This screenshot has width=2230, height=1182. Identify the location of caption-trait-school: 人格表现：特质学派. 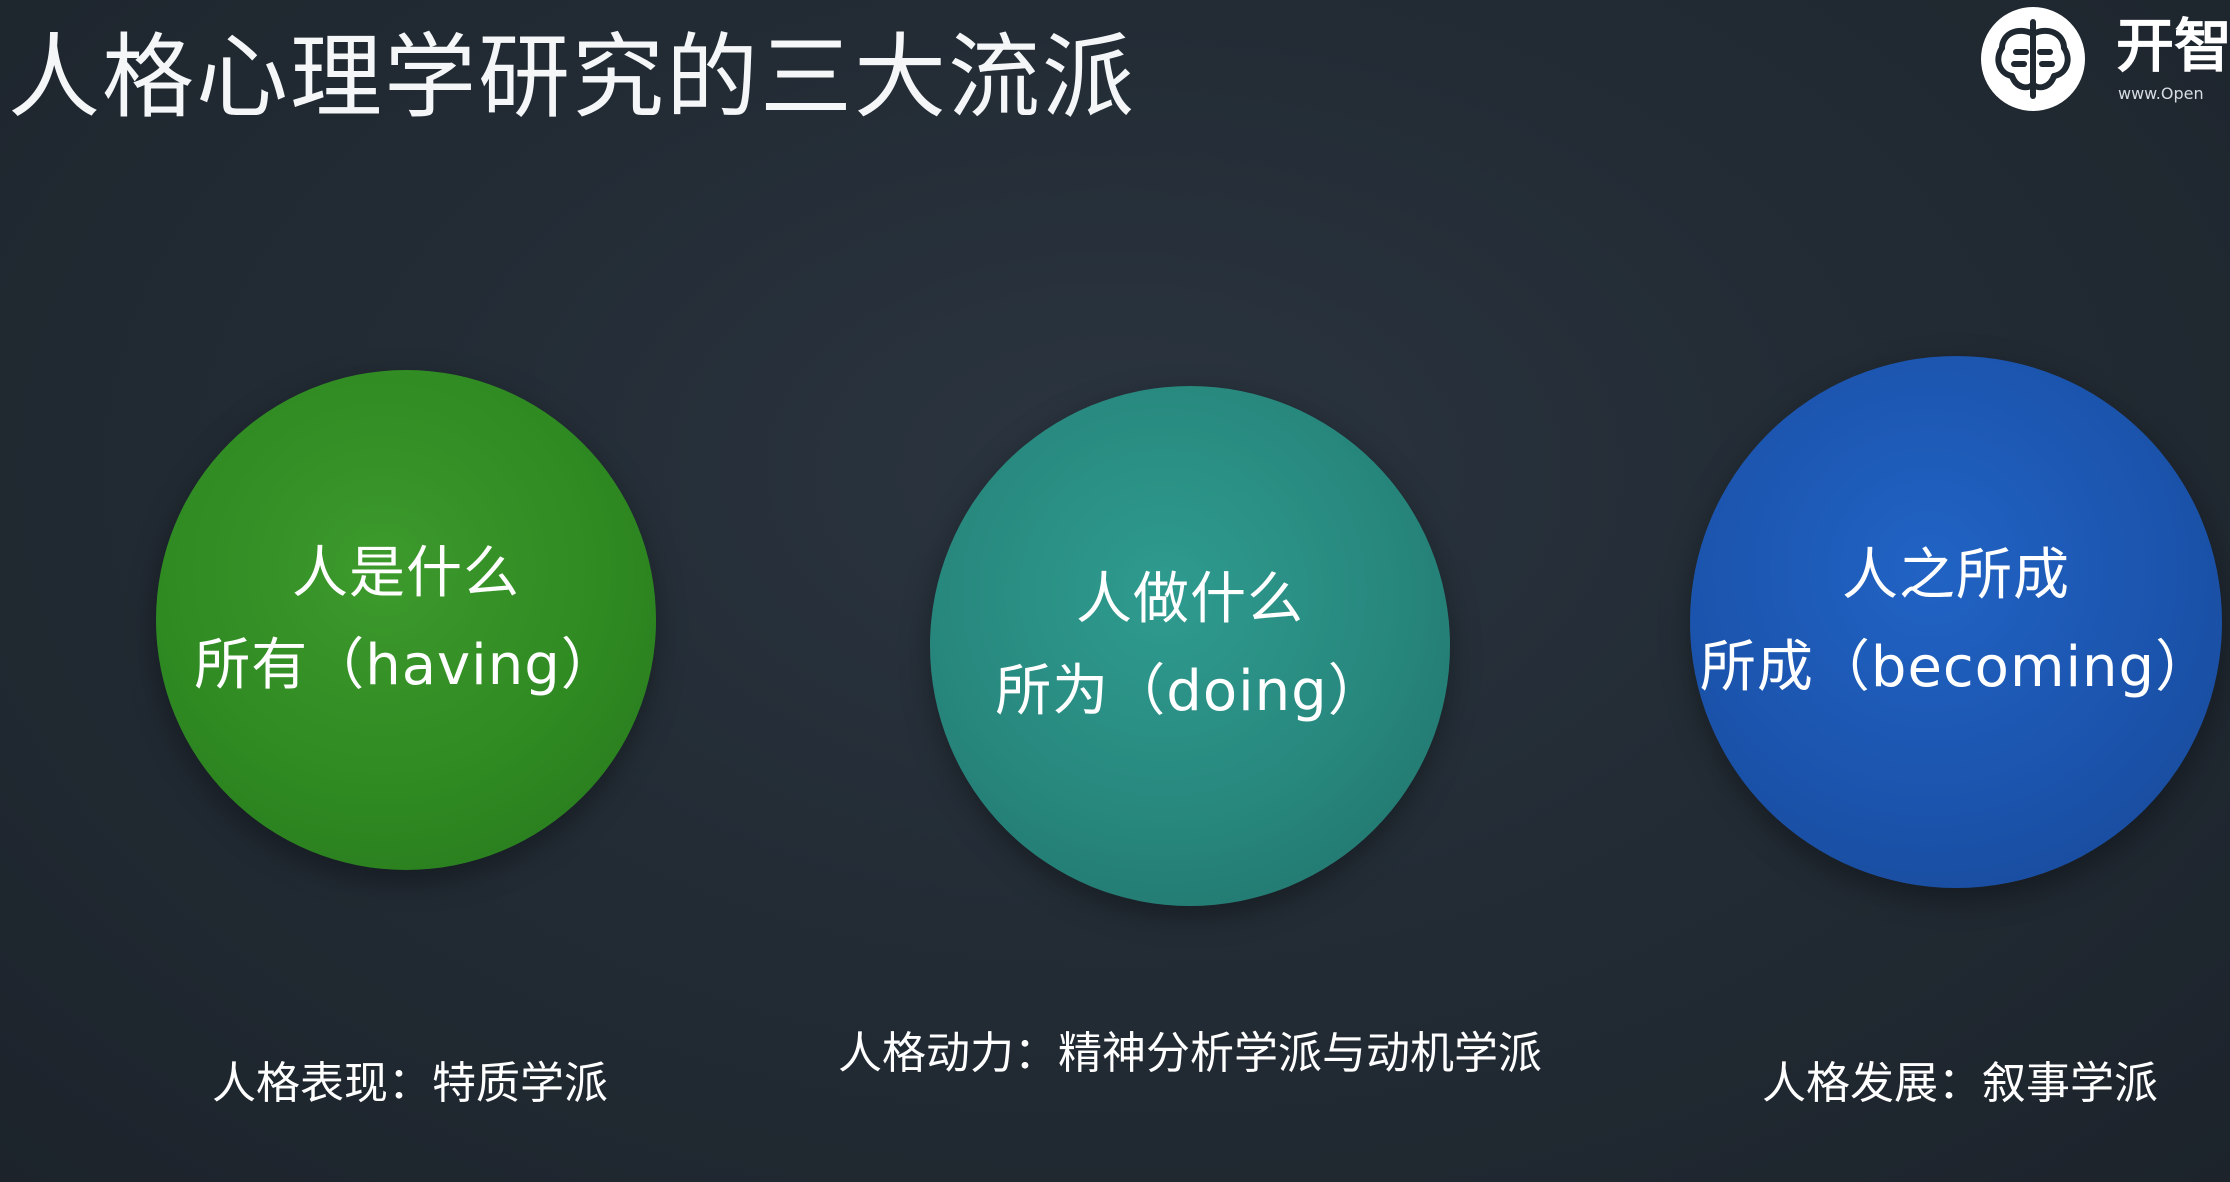
(410, 1083).